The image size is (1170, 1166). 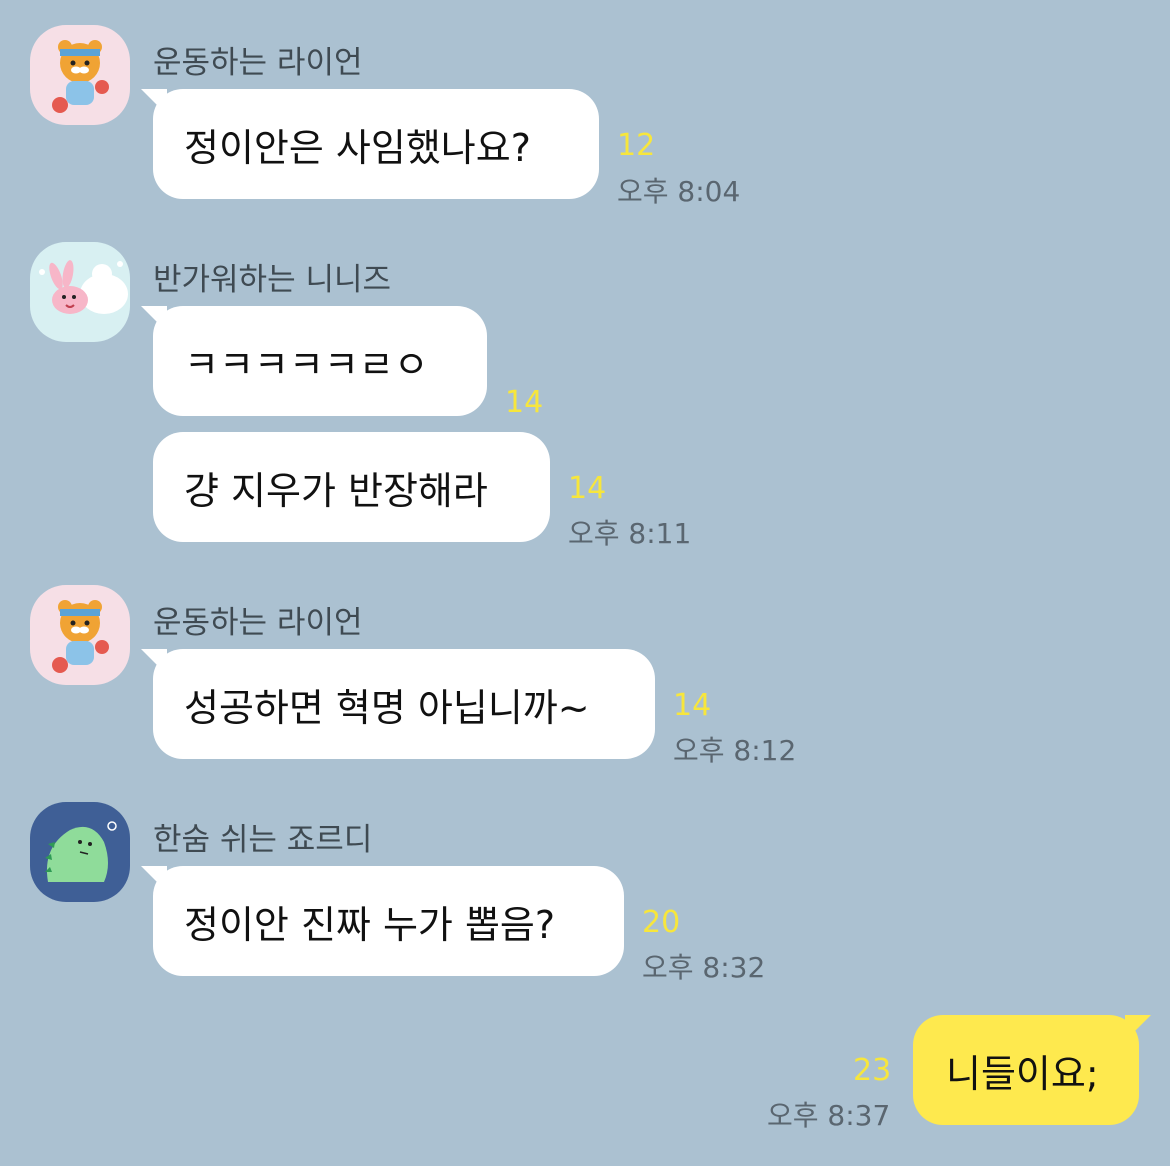 What do you see at coordinates (272, 280) in the screenshot?
I see `sender-name: 반가워하는 니니즈` at bounding box center [272, 280].